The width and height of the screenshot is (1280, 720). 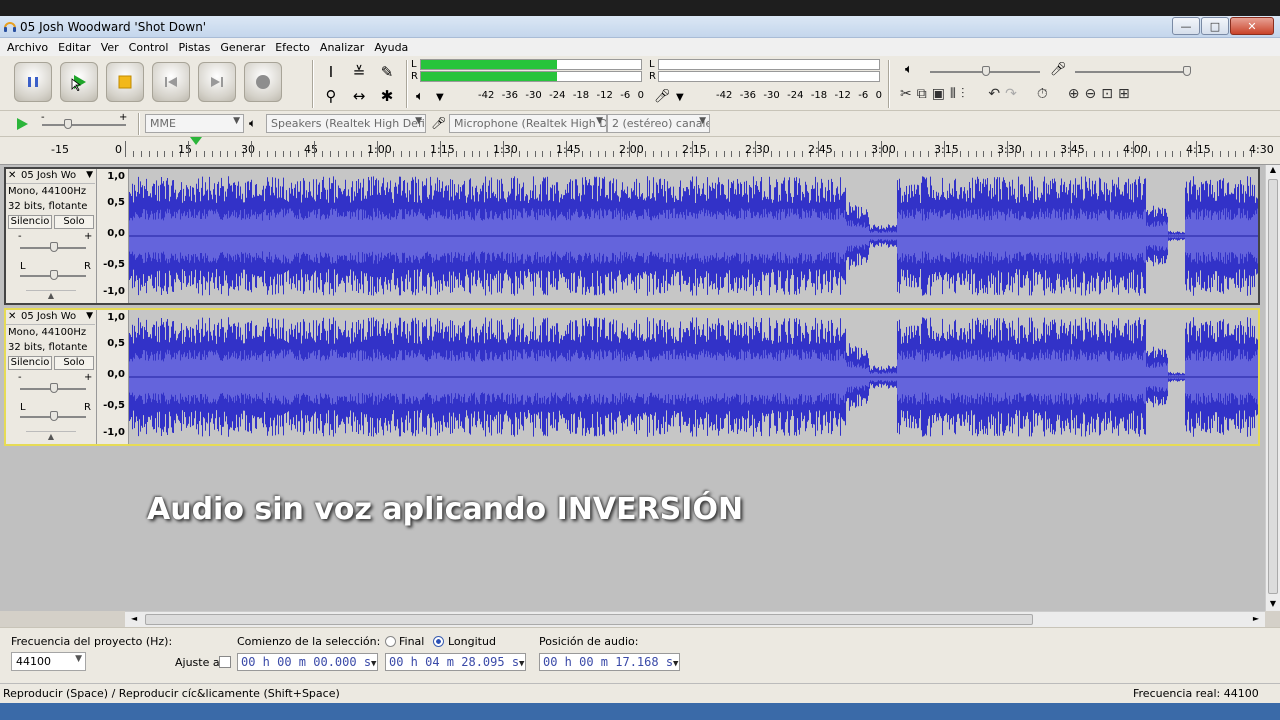 What do you see at coordinates (194, 47) in the screenshot?
I see `menu-pistas: Pistas` at bounding box center [194, 47].